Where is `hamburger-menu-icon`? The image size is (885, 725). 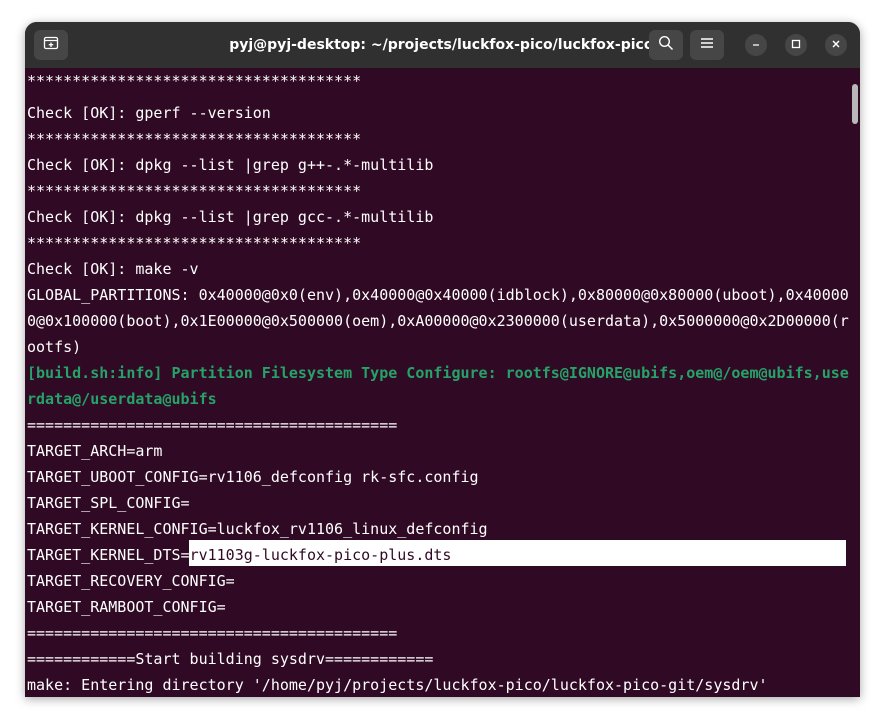
hamburger-menu-icon is located at coordinates (707, 45).